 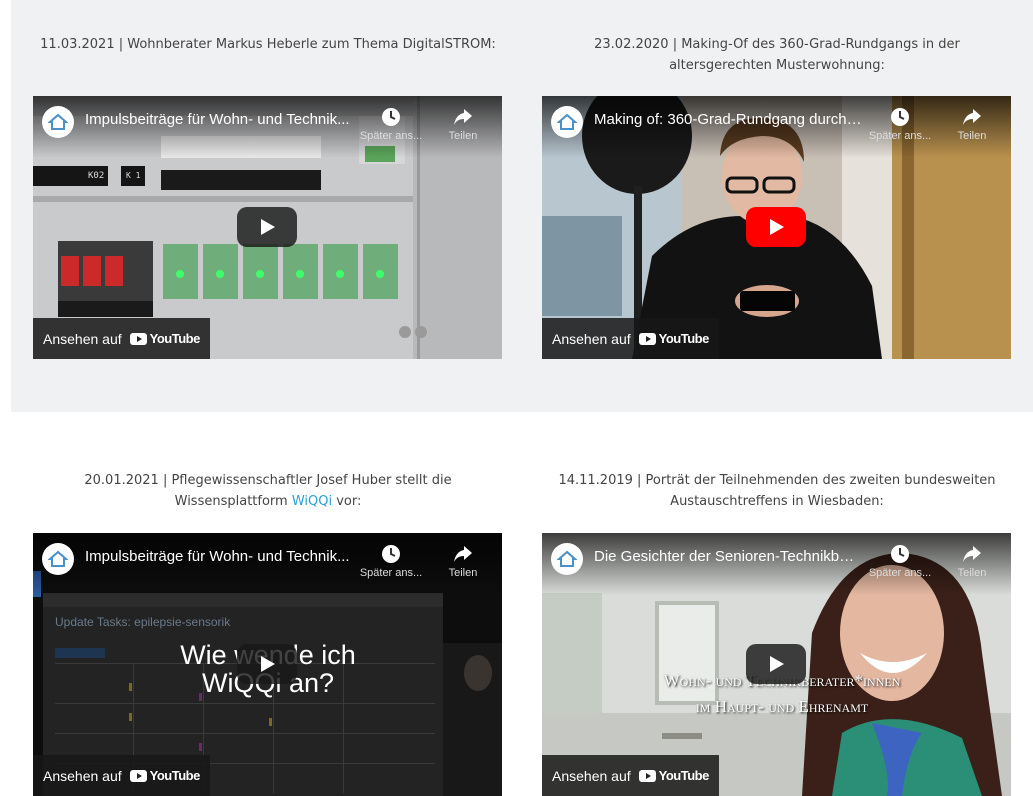 I want to click on panel-label-k02: K02, so click(x=96, y=176).